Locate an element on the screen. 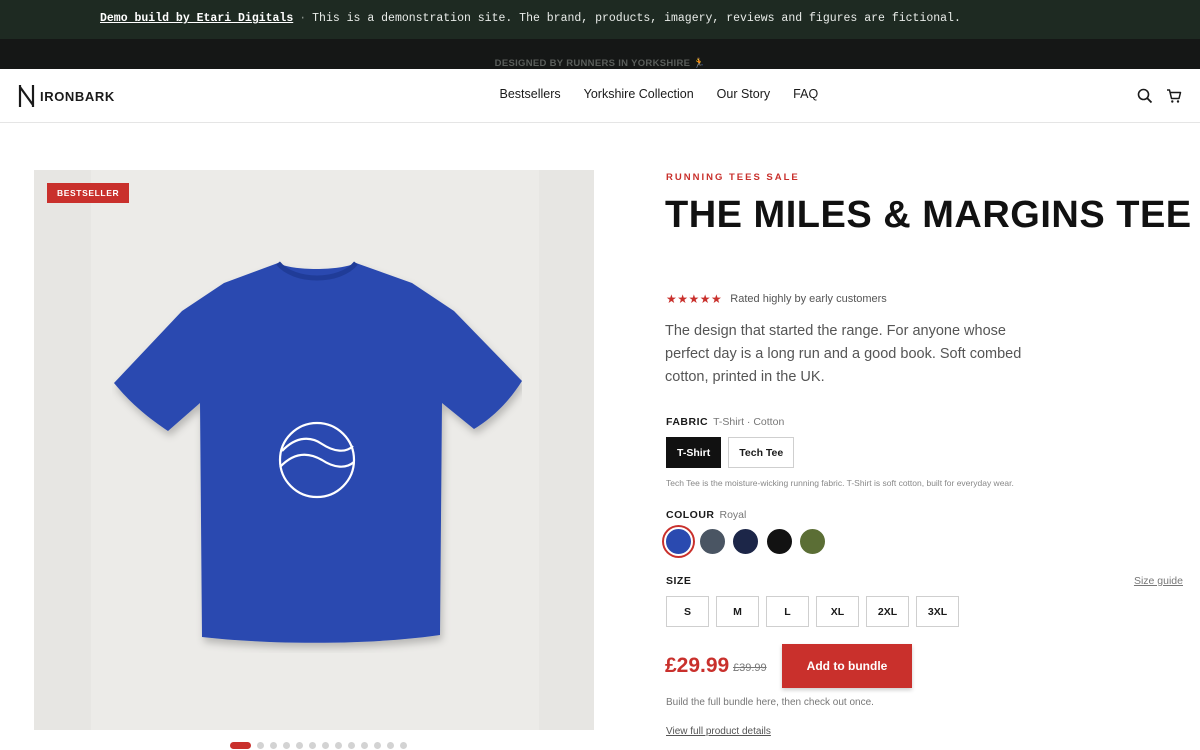  nav-yorkshire-collection: Yorkshire Collection is located at coordinates (639, 94).